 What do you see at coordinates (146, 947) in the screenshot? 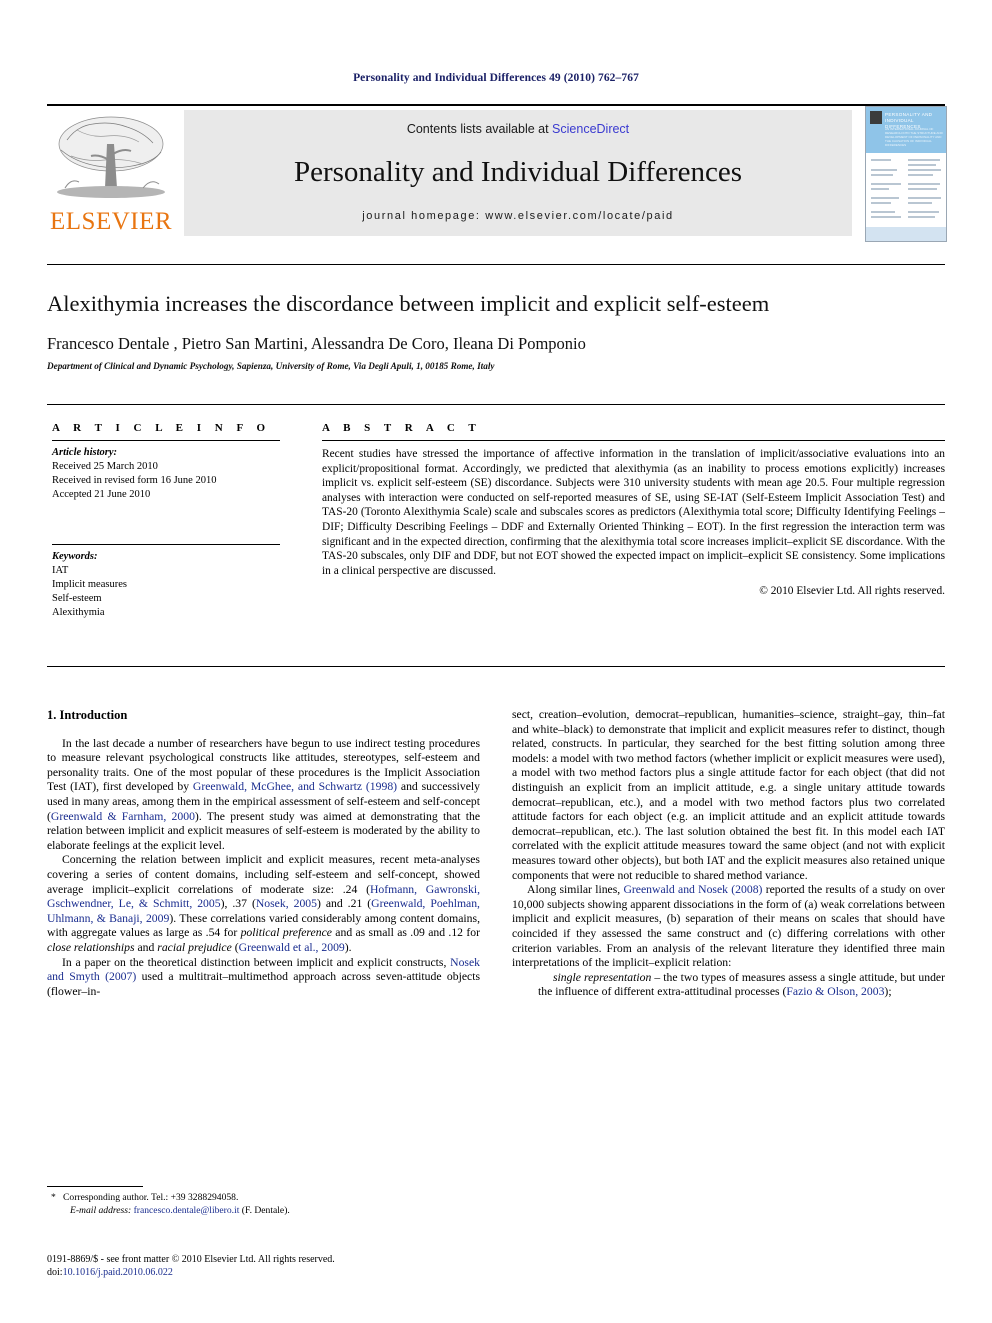
I see `text-run: and` at bounding box center [146, 947].